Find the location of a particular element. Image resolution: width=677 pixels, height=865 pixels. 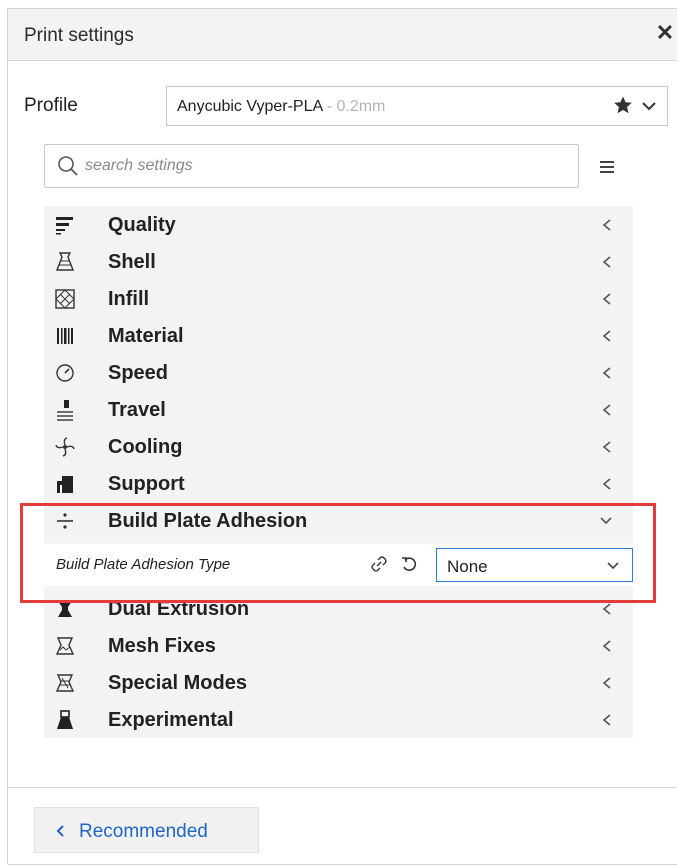

support-icon is located at coordinates (65, 484).